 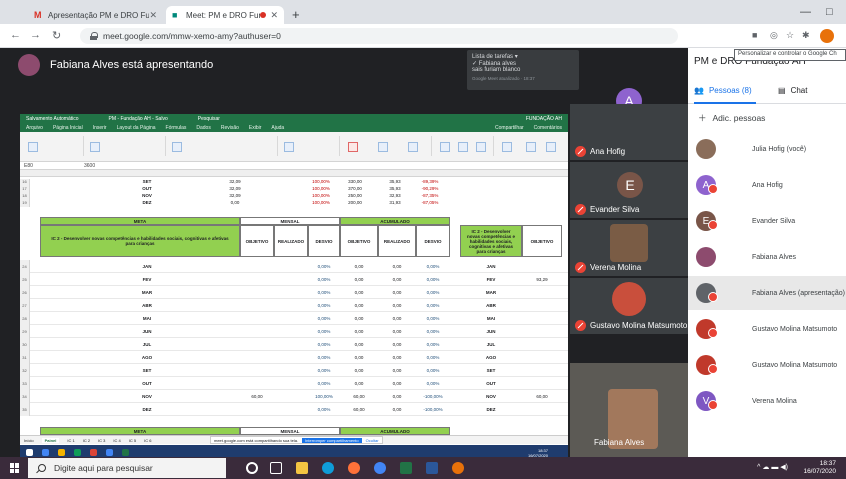 What do you see at coordinates (33, 147) in the screenshot?
I see `paste-icon` at bounding box center [33, 147].